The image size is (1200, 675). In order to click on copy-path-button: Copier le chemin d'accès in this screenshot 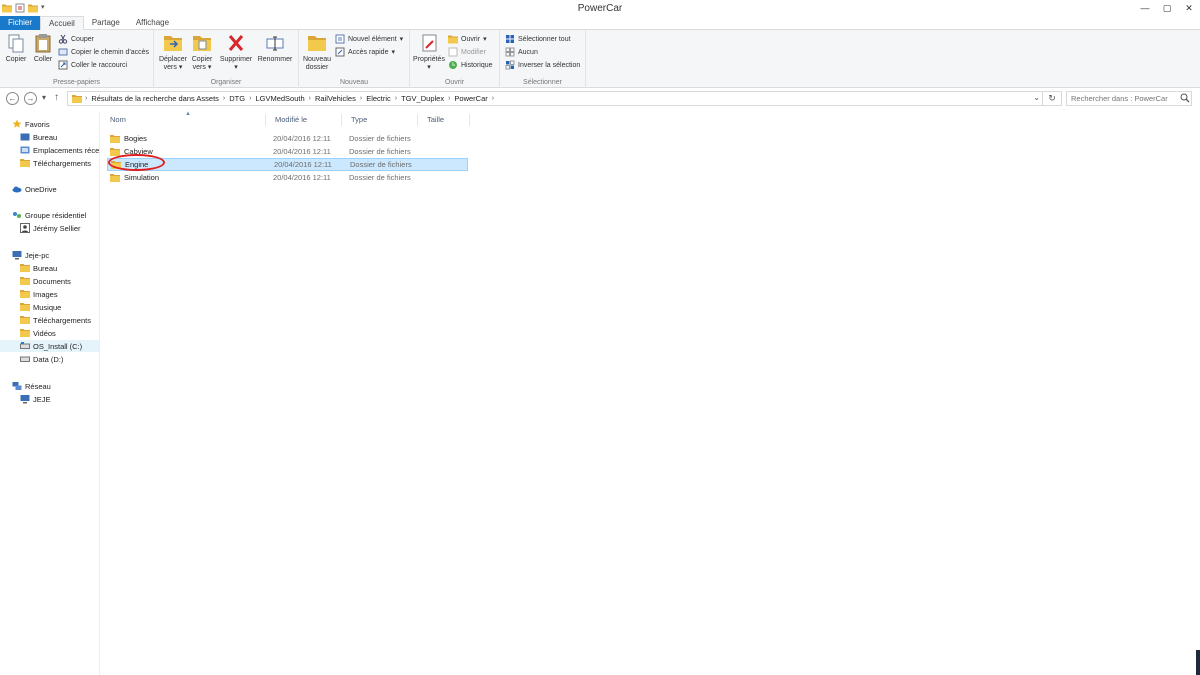, I will do `click(103, 52)`.